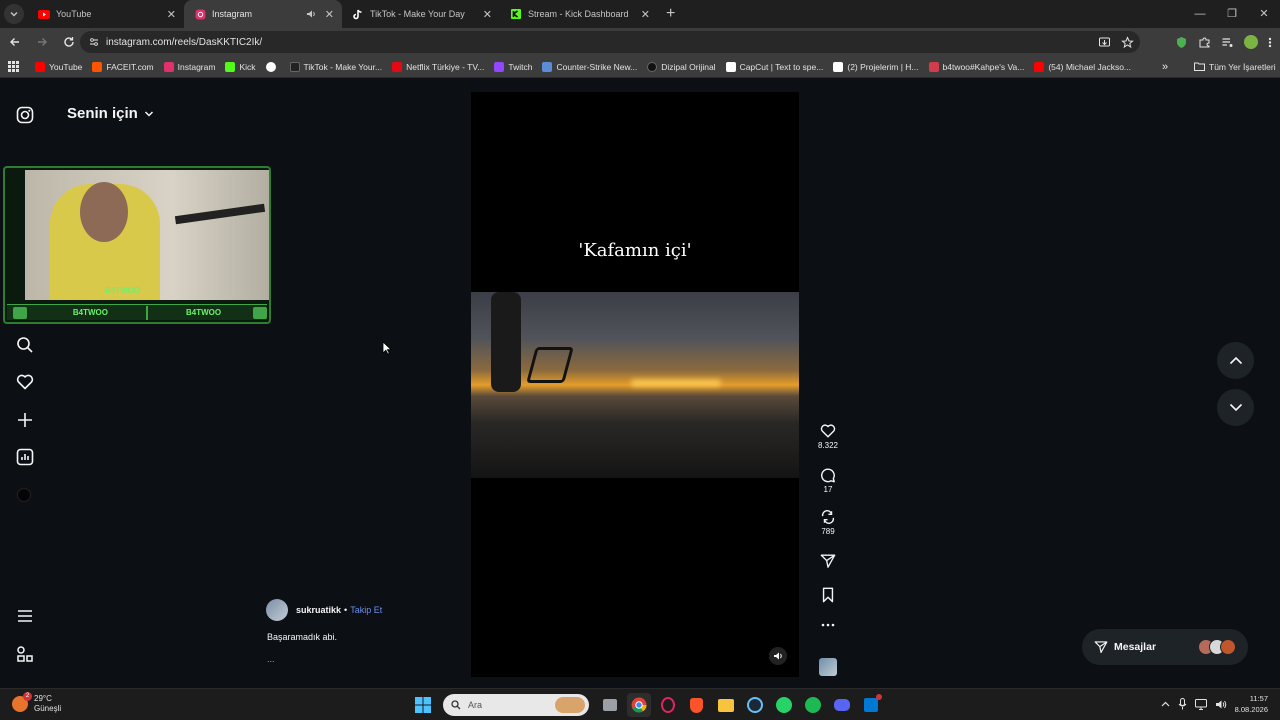  Describe the element at coordinates (1264, 14) in the screenshot. I see `close-window-icon: ✕` at that location.